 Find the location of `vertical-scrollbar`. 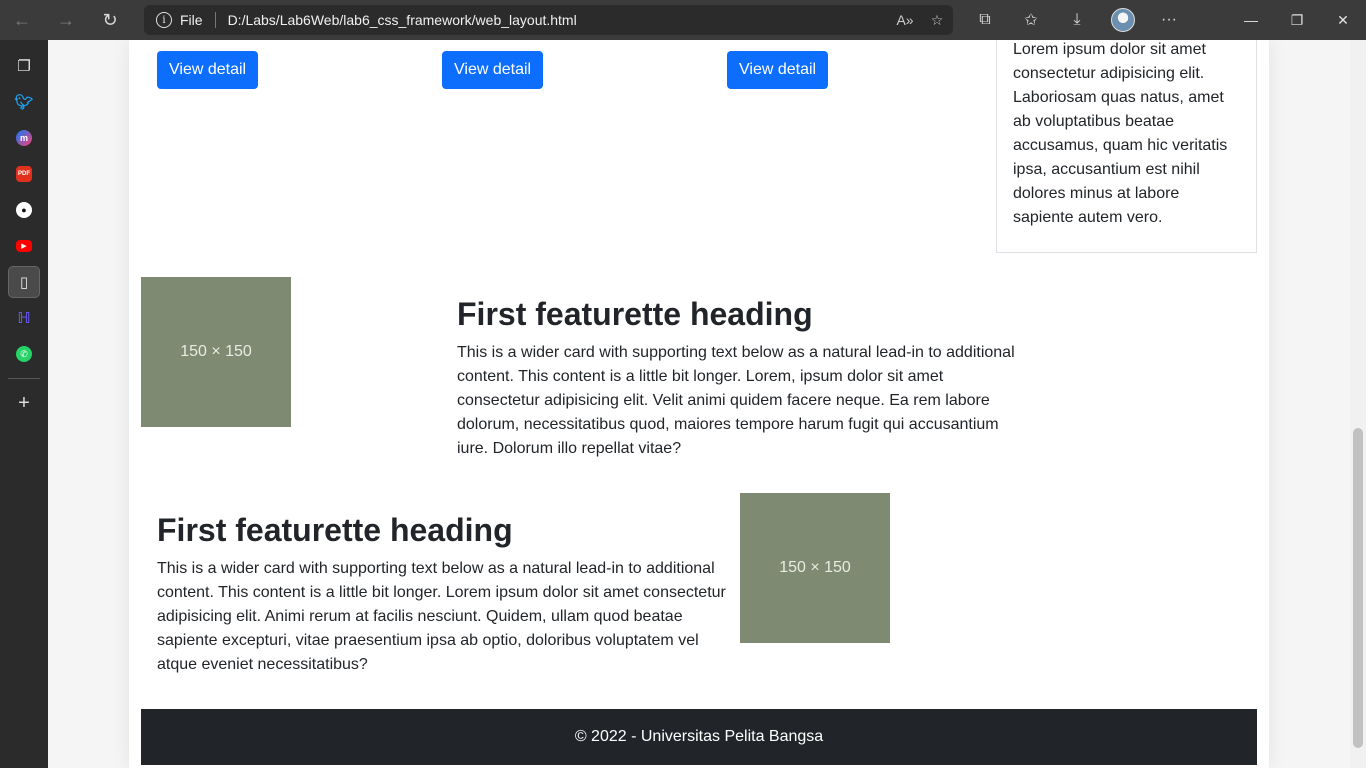

vertical-scrollbar is located at coordinates (1358, 404).